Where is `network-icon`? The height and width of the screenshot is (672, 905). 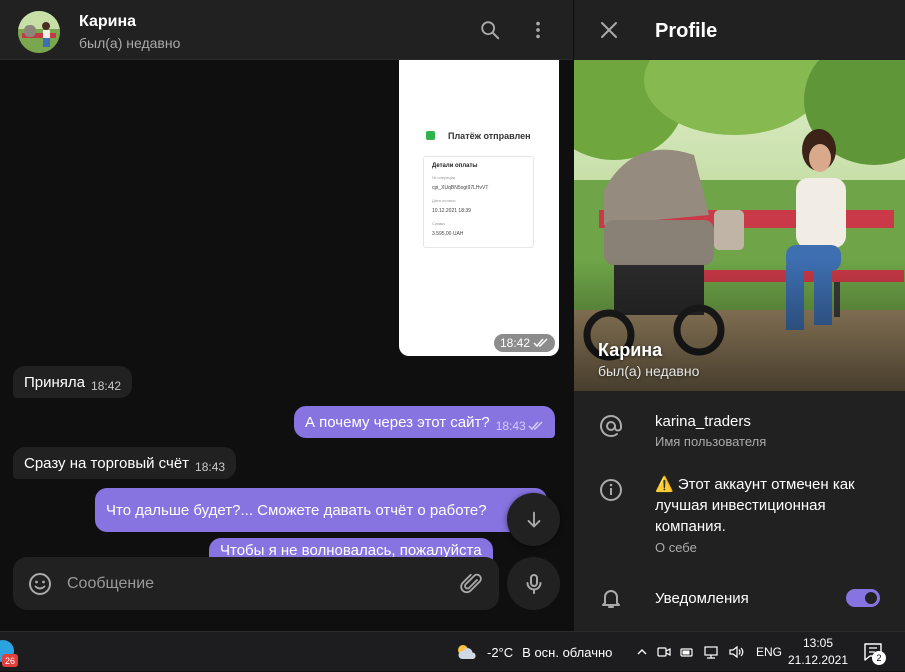 network-icon is located at coordinates (711, 652).